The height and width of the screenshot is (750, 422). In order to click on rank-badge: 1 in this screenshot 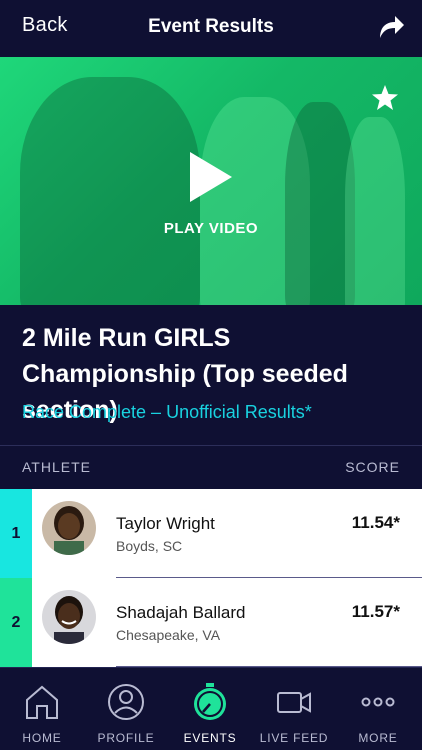, I will do `click(16, 533)`.